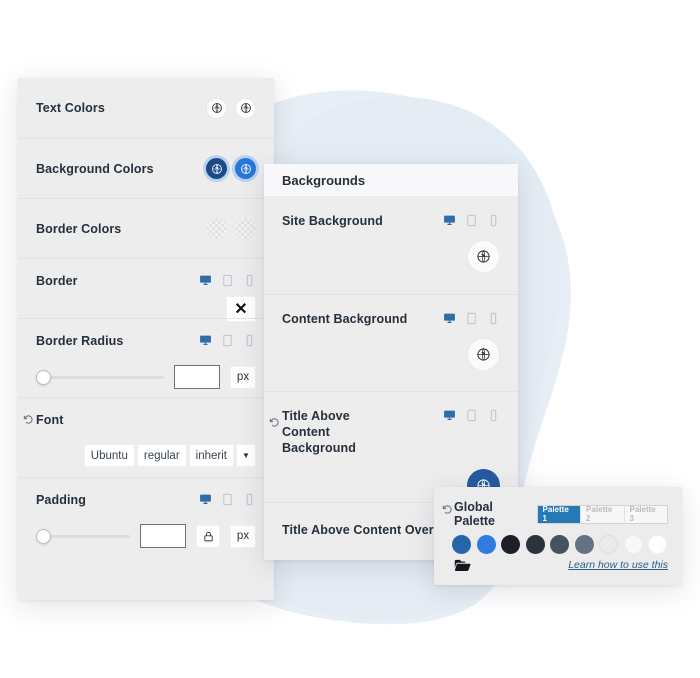  I want to click on border-colors-swatch-group, so click(231, 228).